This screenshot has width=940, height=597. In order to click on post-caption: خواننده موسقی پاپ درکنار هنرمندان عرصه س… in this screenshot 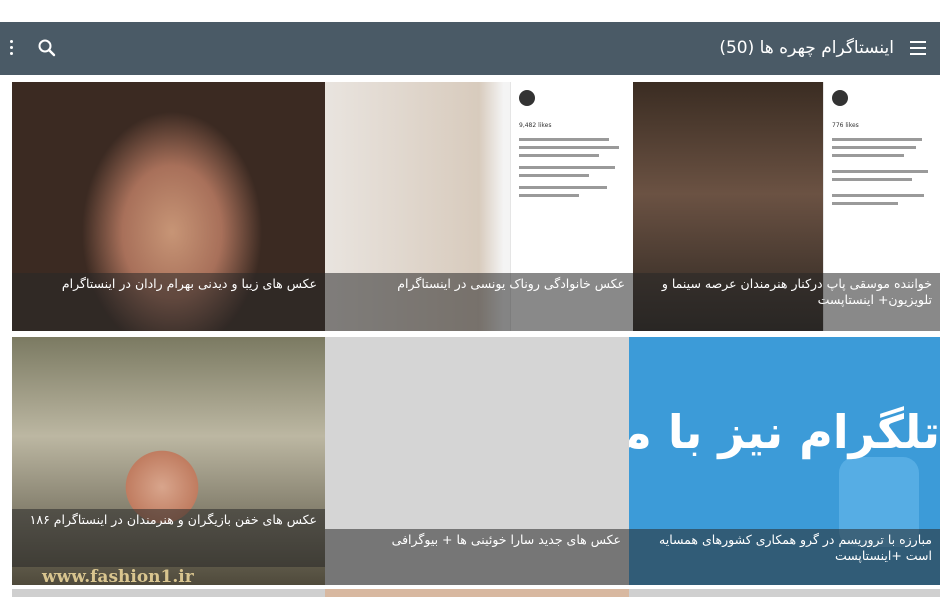, I will do `click(786, 302)`.